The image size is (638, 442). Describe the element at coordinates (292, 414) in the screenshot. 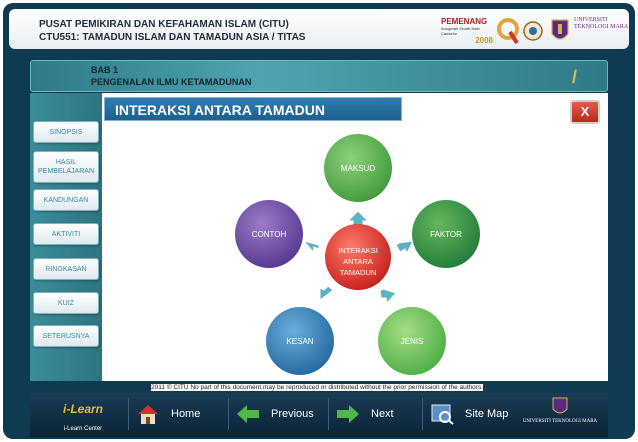

I see `previous-label: Previous` at that location.